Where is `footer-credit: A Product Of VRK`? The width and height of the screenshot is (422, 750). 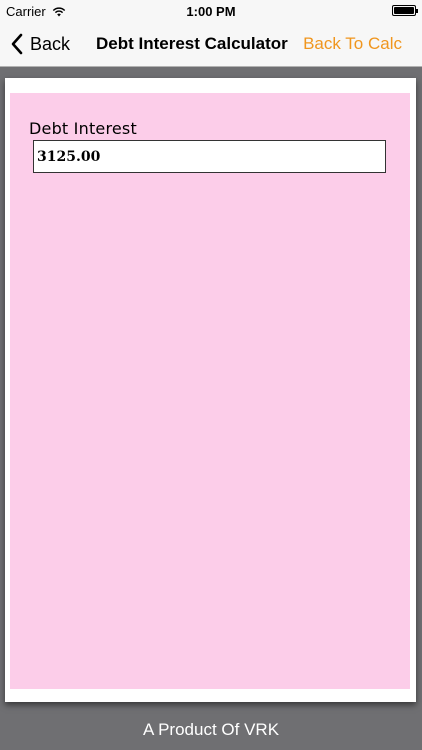 footer-credit: A Product Of VRK is located at coordinates (211, 729).